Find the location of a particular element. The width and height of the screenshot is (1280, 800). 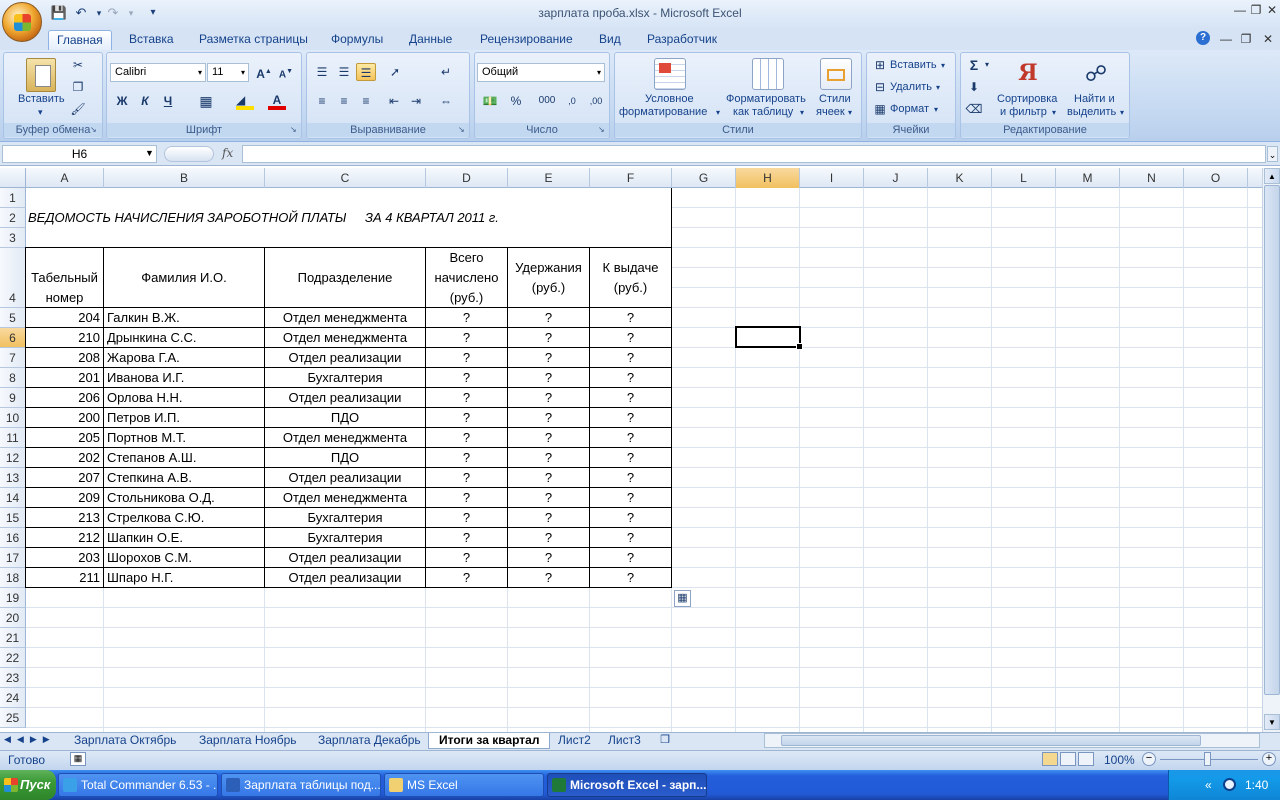

fill-color-icon: ◢ is located at coordinates (245, 101).